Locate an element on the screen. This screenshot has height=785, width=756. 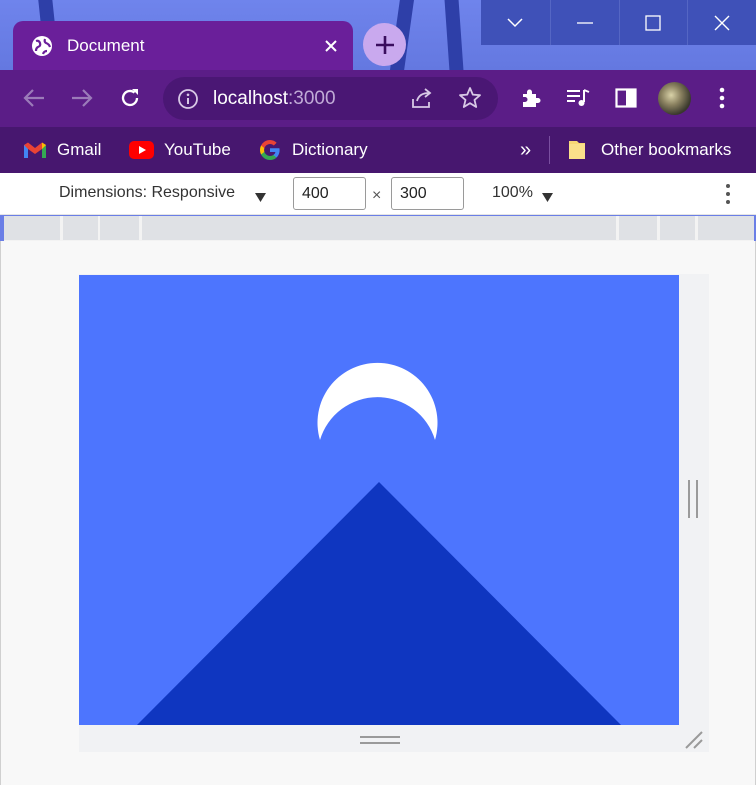
height-input is located at coordinates (427, 193).